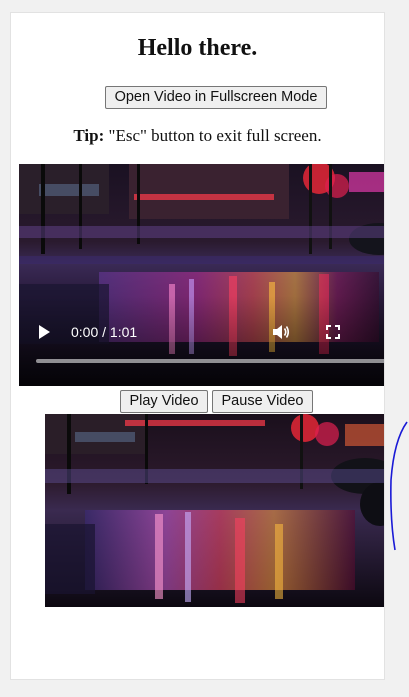 The width and height of the screenshot is (409, 697). Describe the element at coordinates (213, 135) in the screenshot. I see `tip-body: "Esc" button to exit full screen.` at that location.